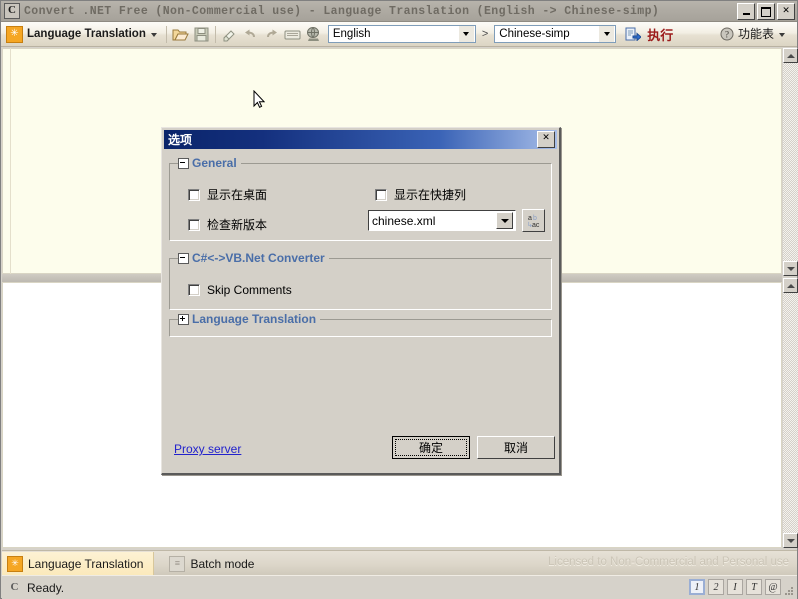 This screenshot has width=798, height=599. I want to click on group-general-legend: General, so click(209, 163).